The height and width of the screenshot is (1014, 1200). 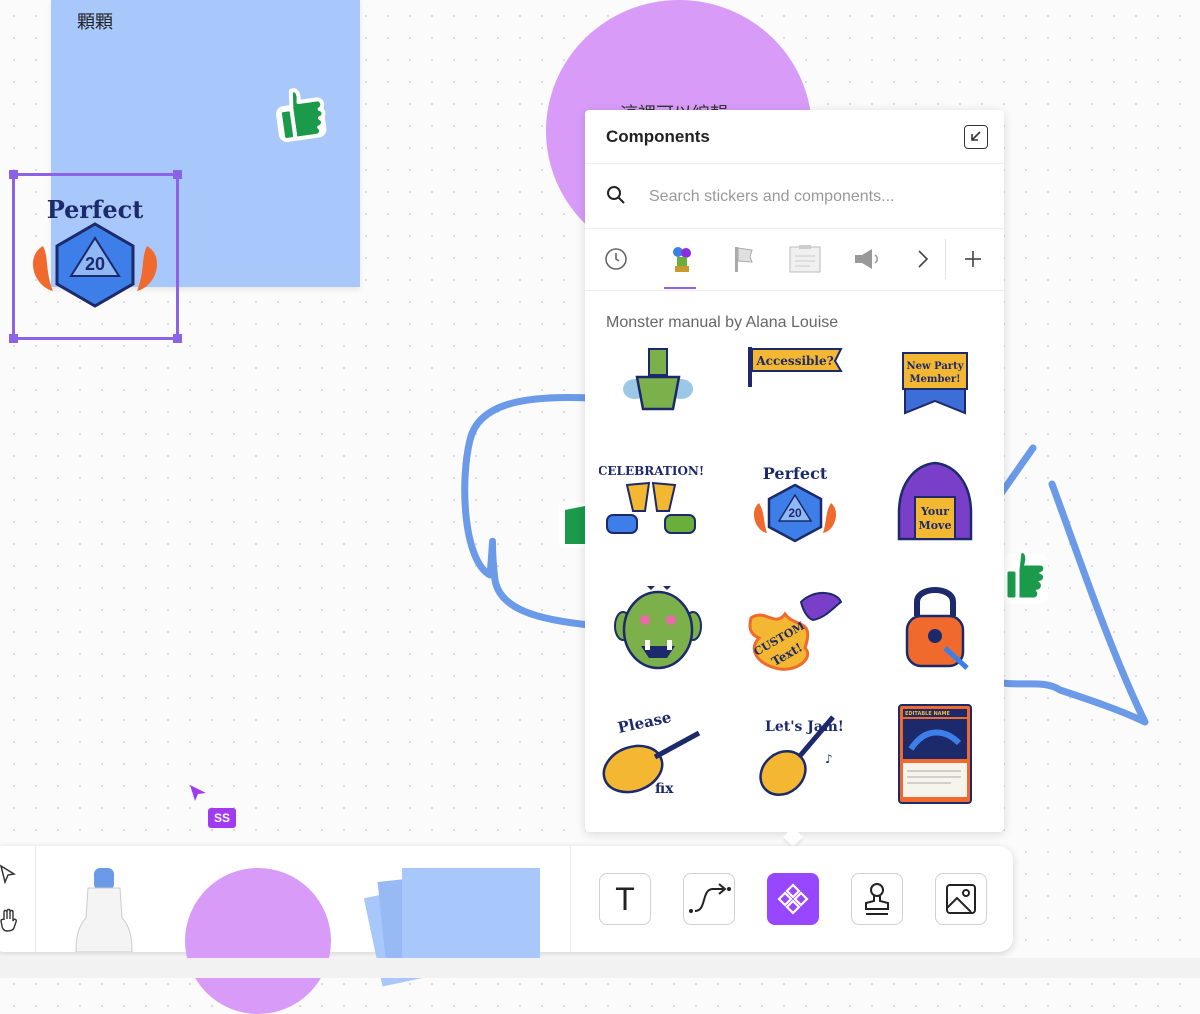 I want to click on marker-tool, so click(x=104, y=910).